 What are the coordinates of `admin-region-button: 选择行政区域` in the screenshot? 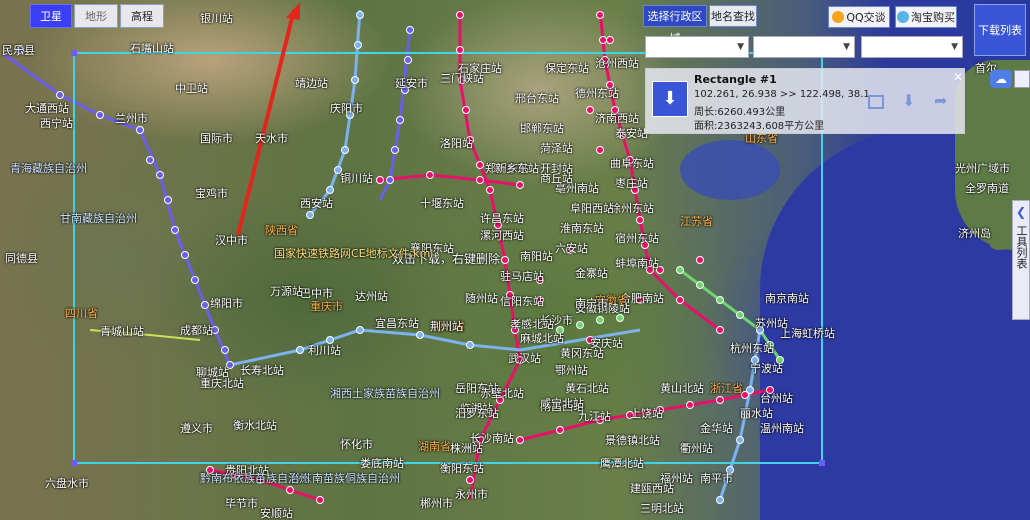 It's located at (675, 25).